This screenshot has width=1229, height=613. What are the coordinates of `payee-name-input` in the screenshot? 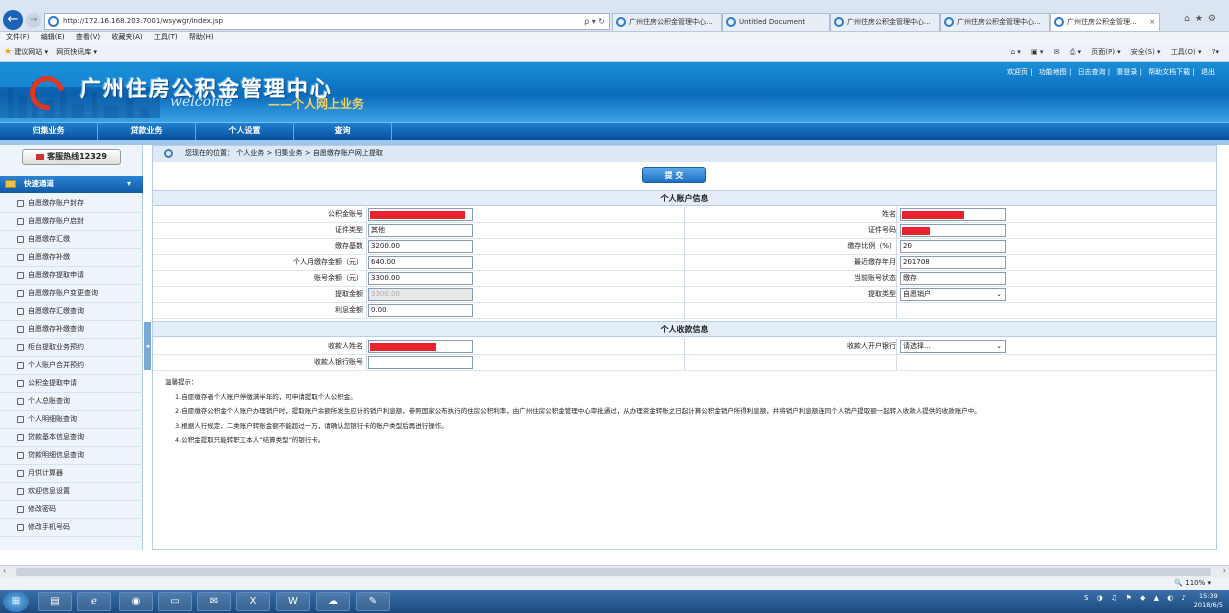 It's located at (420, 346).